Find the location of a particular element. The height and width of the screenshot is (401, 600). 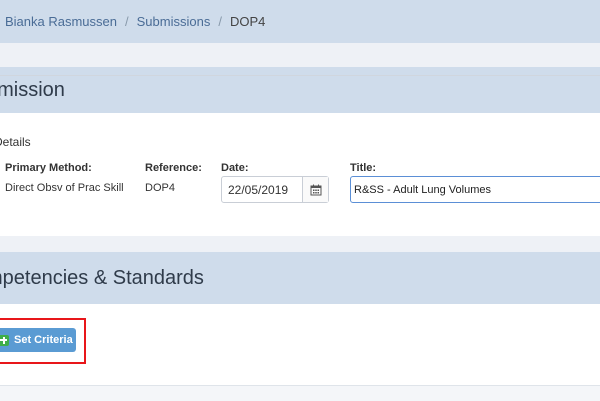

primary-method-value: Direct Obsv of Prac Skill is located at coordinates (64, 188).